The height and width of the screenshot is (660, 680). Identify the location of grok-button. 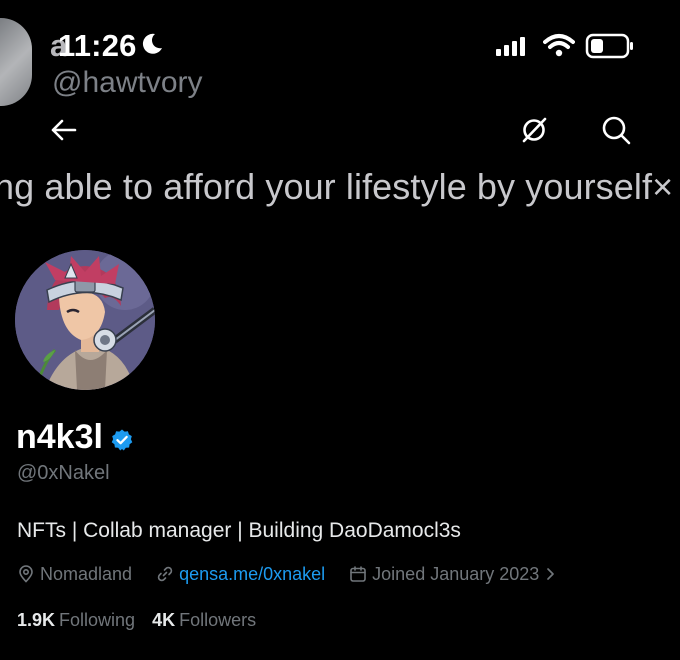
(534, 130).